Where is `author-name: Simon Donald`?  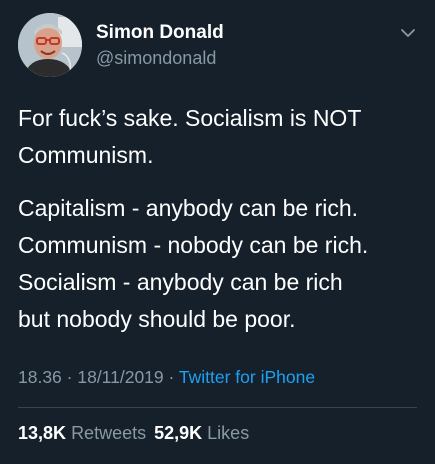
author-name: Simon Donald is located at coordinates (160, 33).